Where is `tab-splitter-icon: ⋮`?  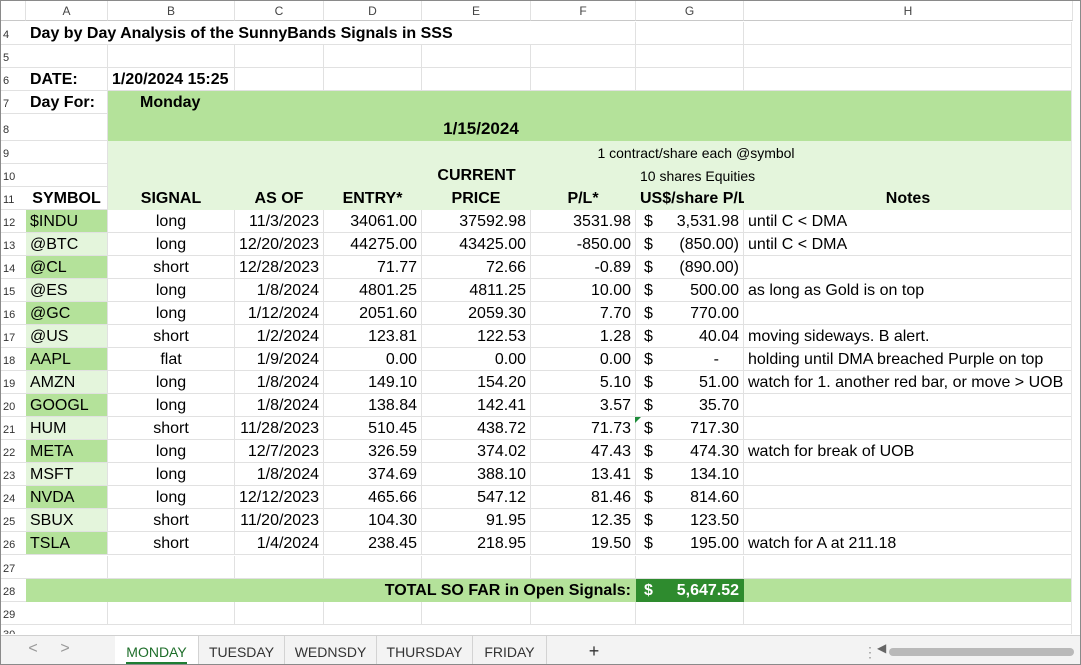
tab-splitter-icon: ⋮ is located at coordinates (870, 652).